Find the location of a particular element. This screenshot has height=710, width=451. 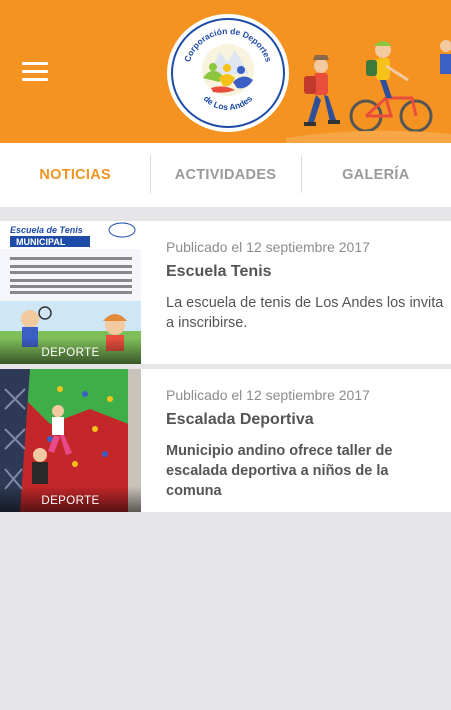

hamburger-menu-icon is located at coordinates (36, 71).